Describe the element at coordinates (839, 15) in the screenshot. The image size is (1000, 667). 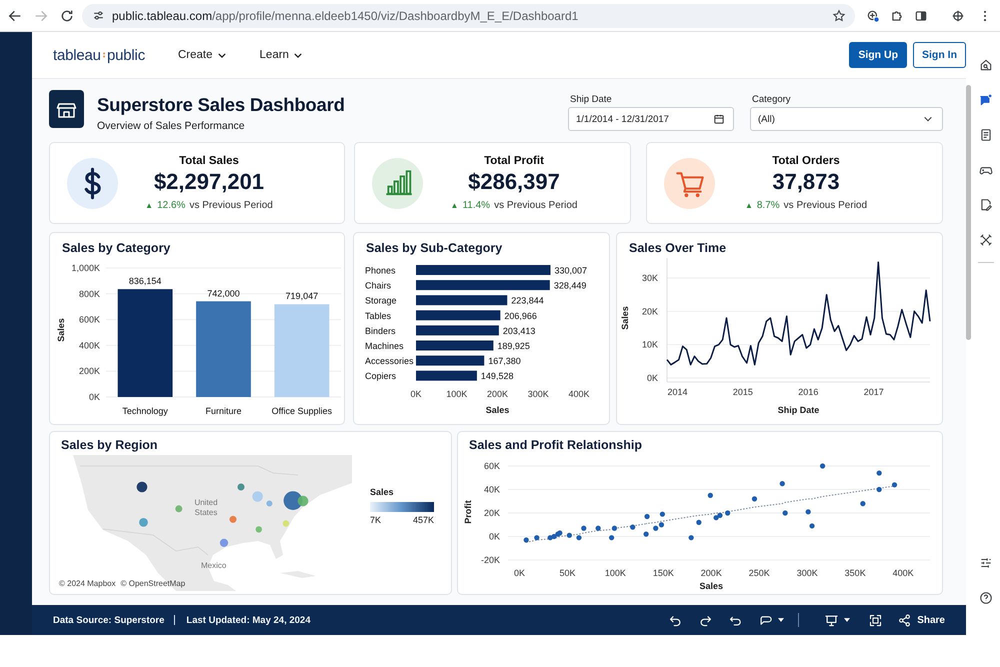
I see `star-icon` at that location.